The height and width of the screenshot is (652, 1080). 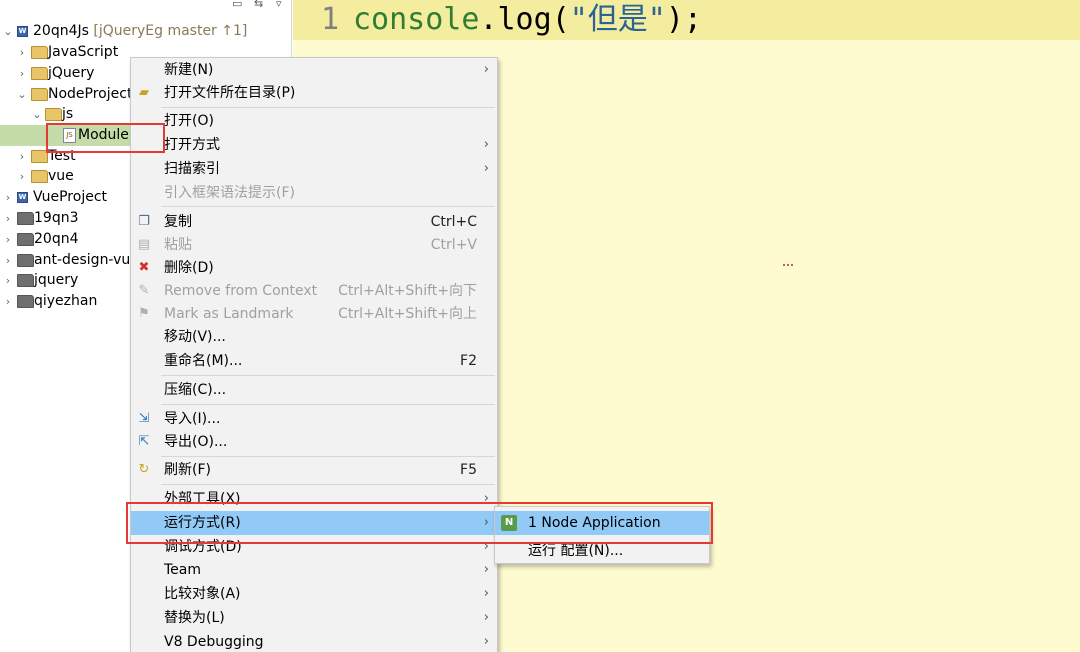 What do you see at coordinates (56, 218) in the screenshot?
I see `tree-item-label: 19qn3` at bounding box center [56, 218].